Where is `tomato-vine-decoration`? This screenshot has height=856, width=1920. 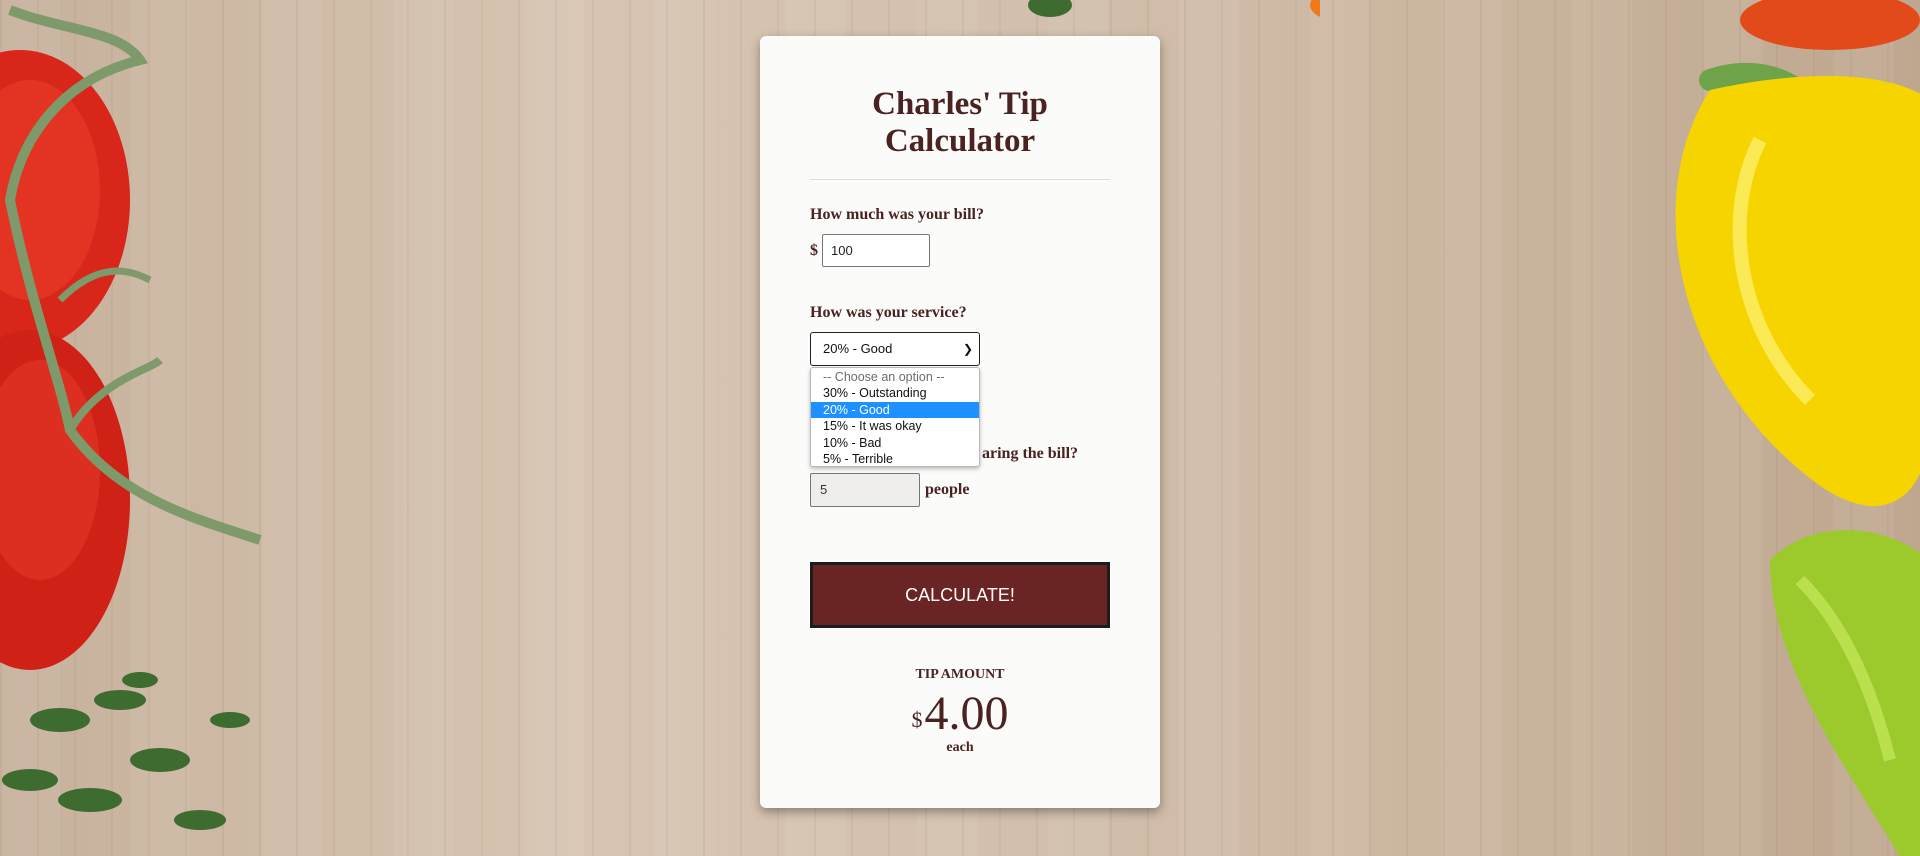 tomato-vine-decoration is located at coordinates (131, 417).